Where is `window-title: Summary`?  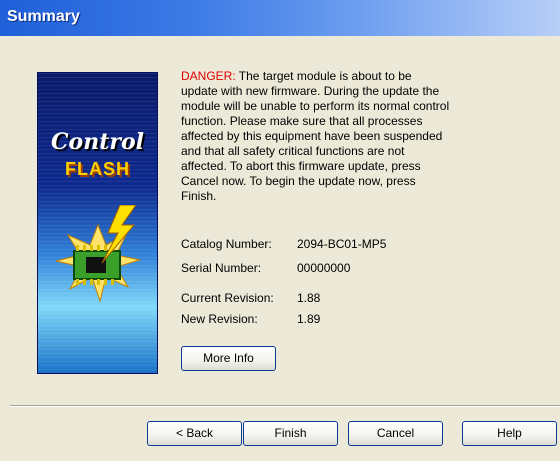
window-title: Summary is located at coordinates (43, 16).